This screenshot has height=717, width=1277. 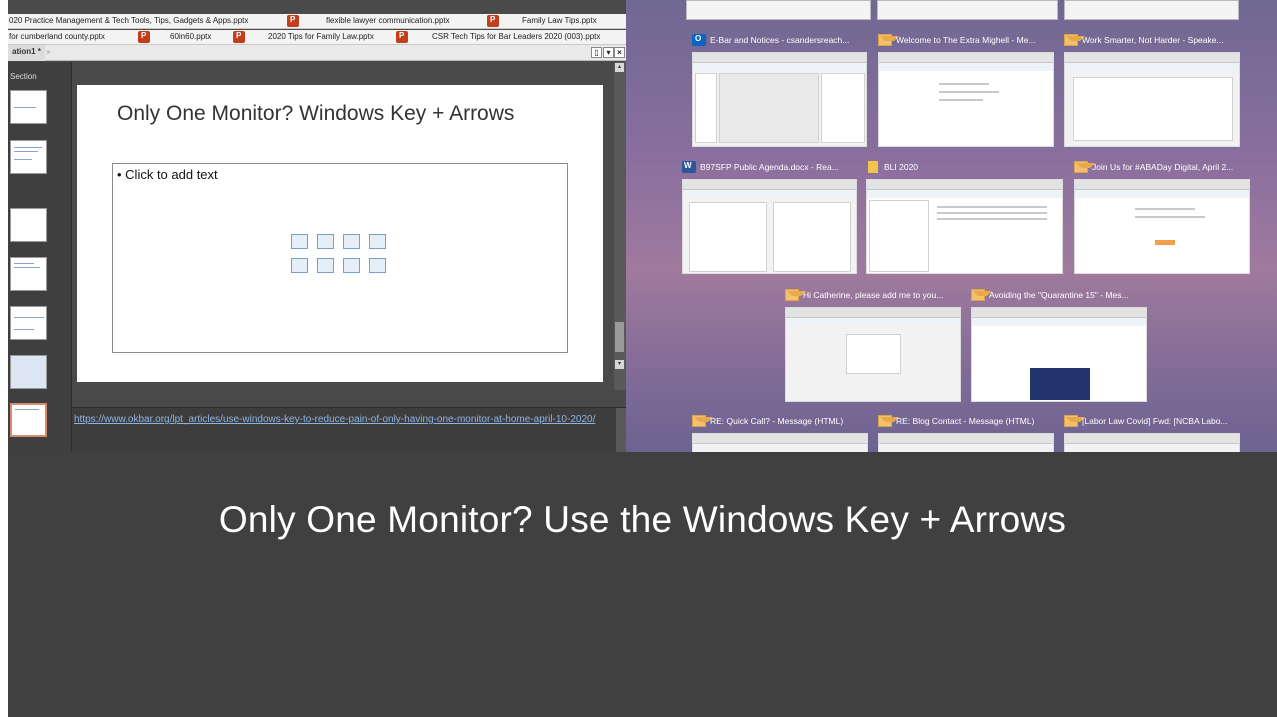 I want to click on section-label: Section, so click(x=23, y=76).